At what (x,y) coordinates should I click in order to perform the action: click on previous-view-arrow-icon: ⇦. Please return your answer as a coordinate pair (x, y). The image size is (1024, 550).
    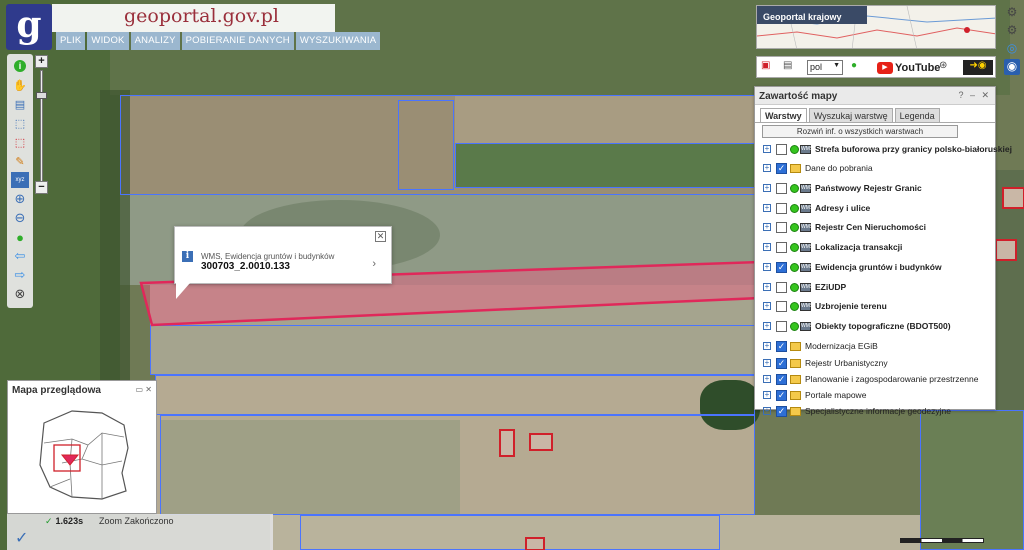
    Looking at the image, I should click on (20, 256).